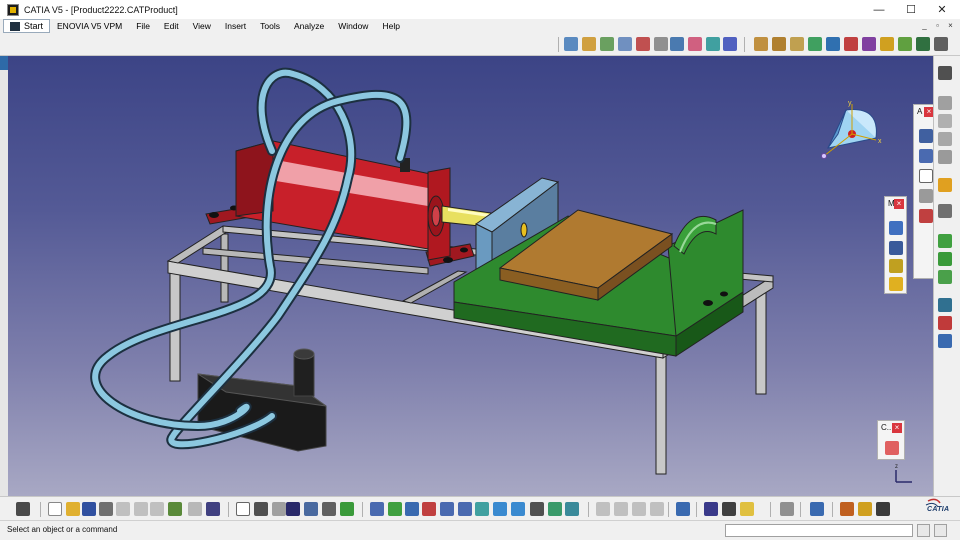 This screenshot has width=960, height=540. What do you see at coordinates (621, 509) in the screenshot?
I see `snap-disabled-icon` at bounding box center [621, 509].